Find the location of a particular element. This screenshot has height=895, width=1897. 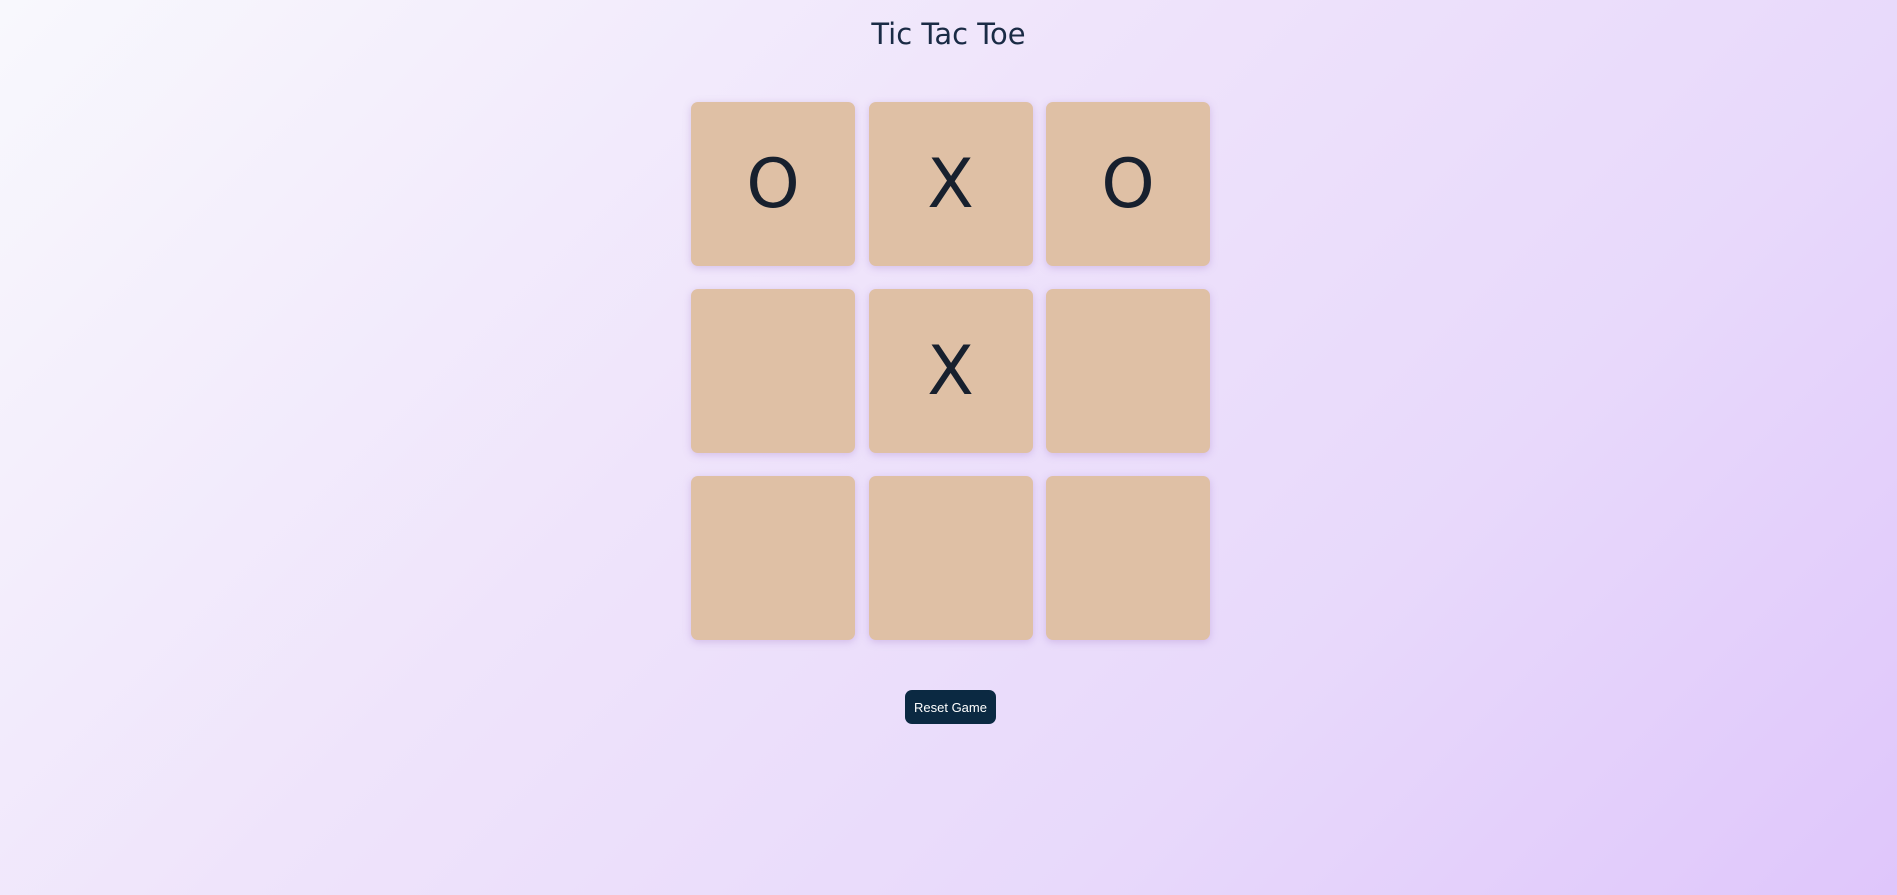

board-cell-3: O is located at coordinates (1128, 184).